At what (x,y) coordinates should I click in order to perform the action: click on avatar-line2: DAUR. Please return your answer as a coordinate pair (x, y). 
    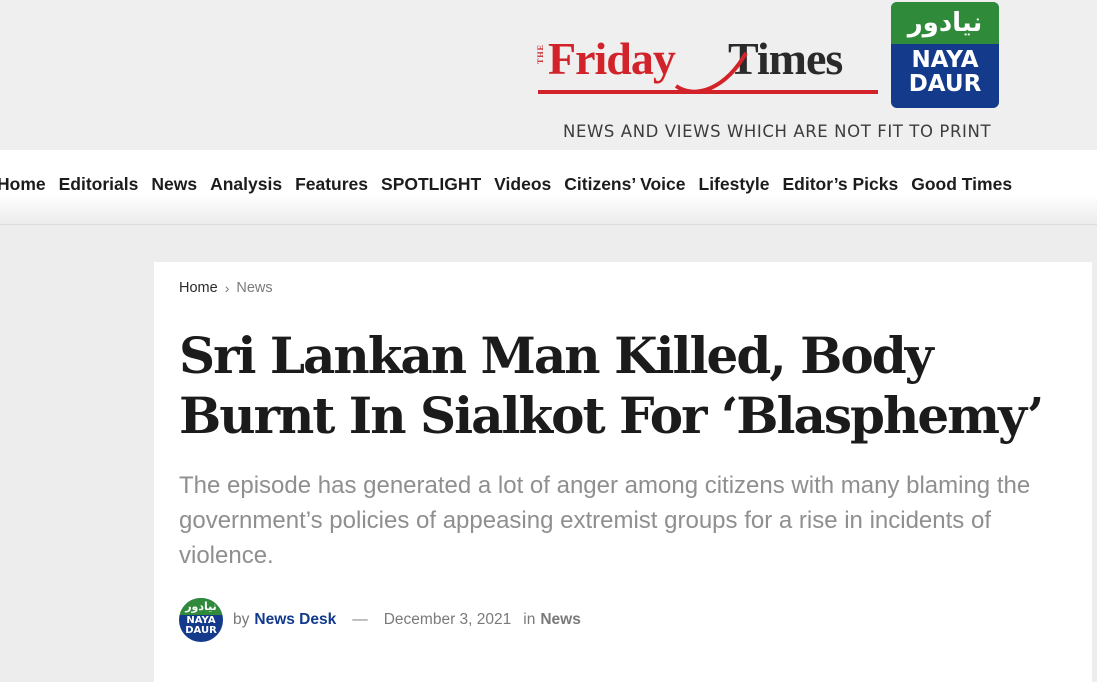
    Looking at the image, I should click on (201, 630).